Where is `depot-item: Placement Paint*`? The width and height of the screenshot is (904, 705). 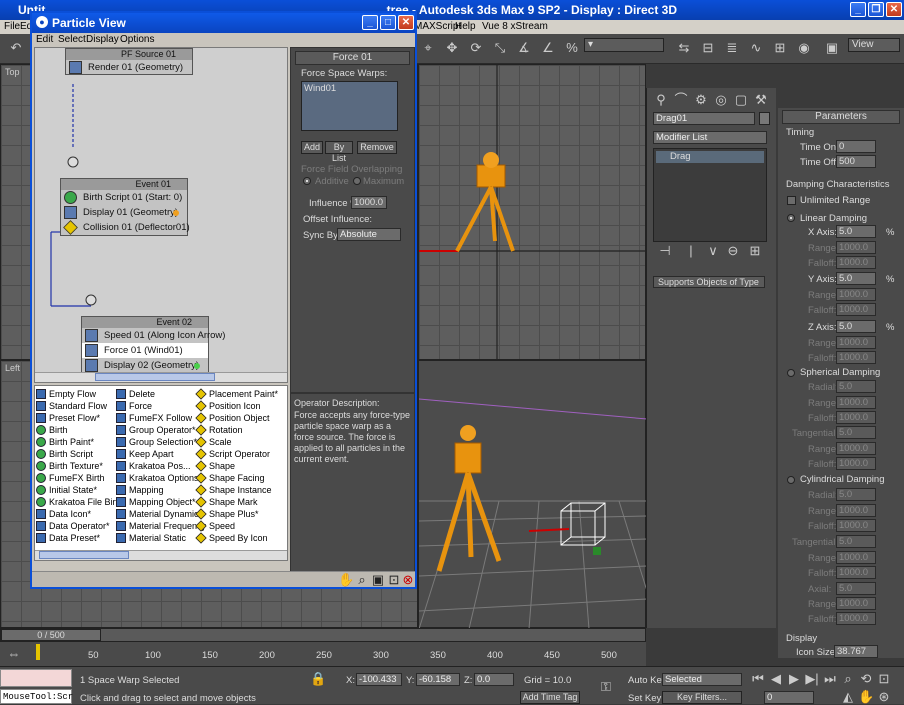 depot-item: Placement Paint* is located at coordinates (240, 394).